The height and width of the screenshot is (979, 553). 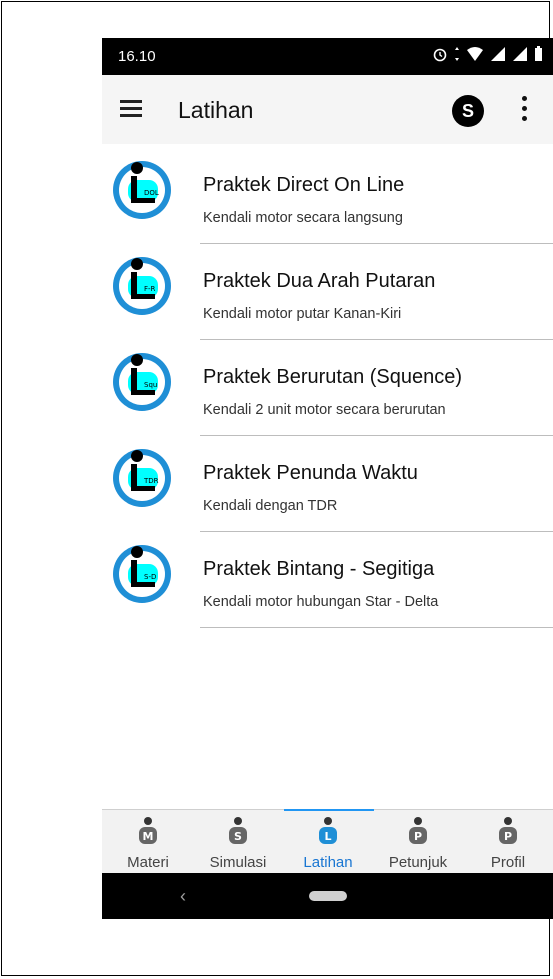 I want to click on item-title: Praktek Dua Arah Putaran, so click(x=319, y=281).